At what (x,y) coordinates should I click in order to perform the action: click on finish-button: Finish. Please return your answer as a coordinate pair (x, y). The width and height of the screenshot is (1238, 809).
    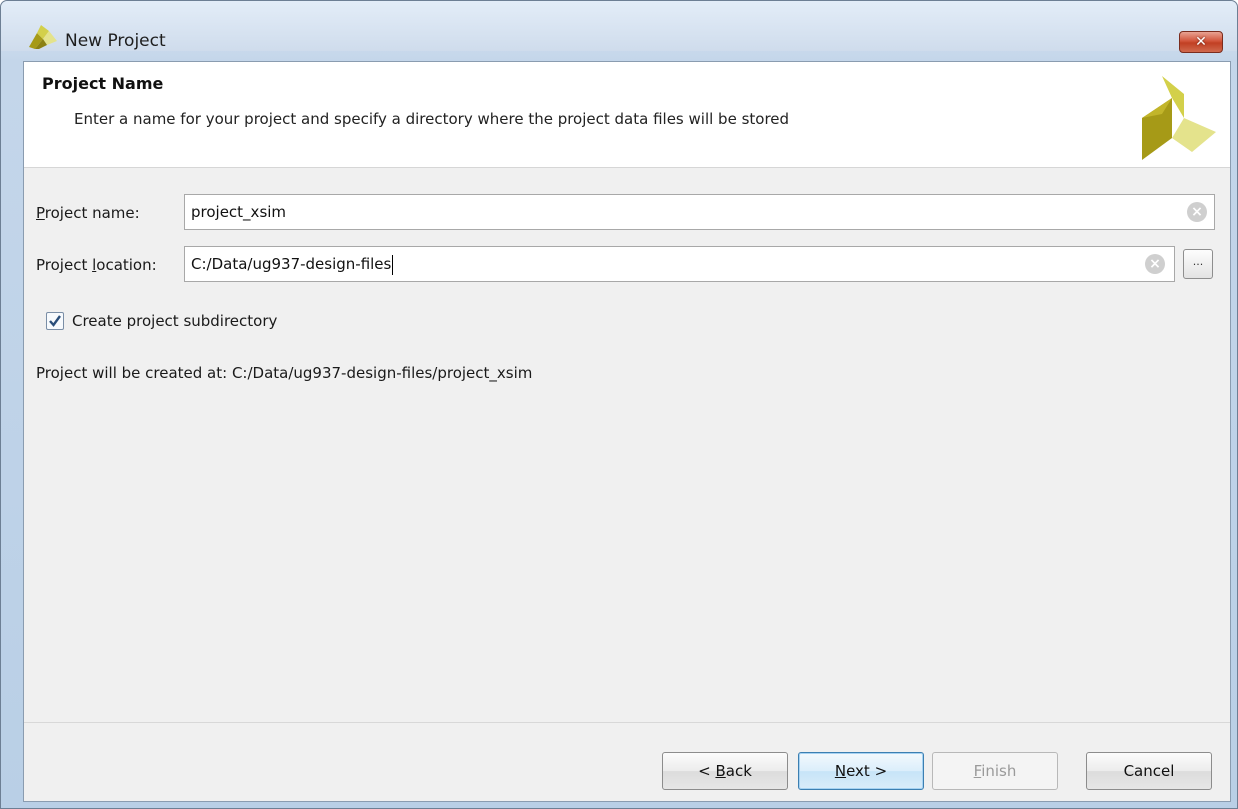
    Looking at the image, I should click on (995, 771).